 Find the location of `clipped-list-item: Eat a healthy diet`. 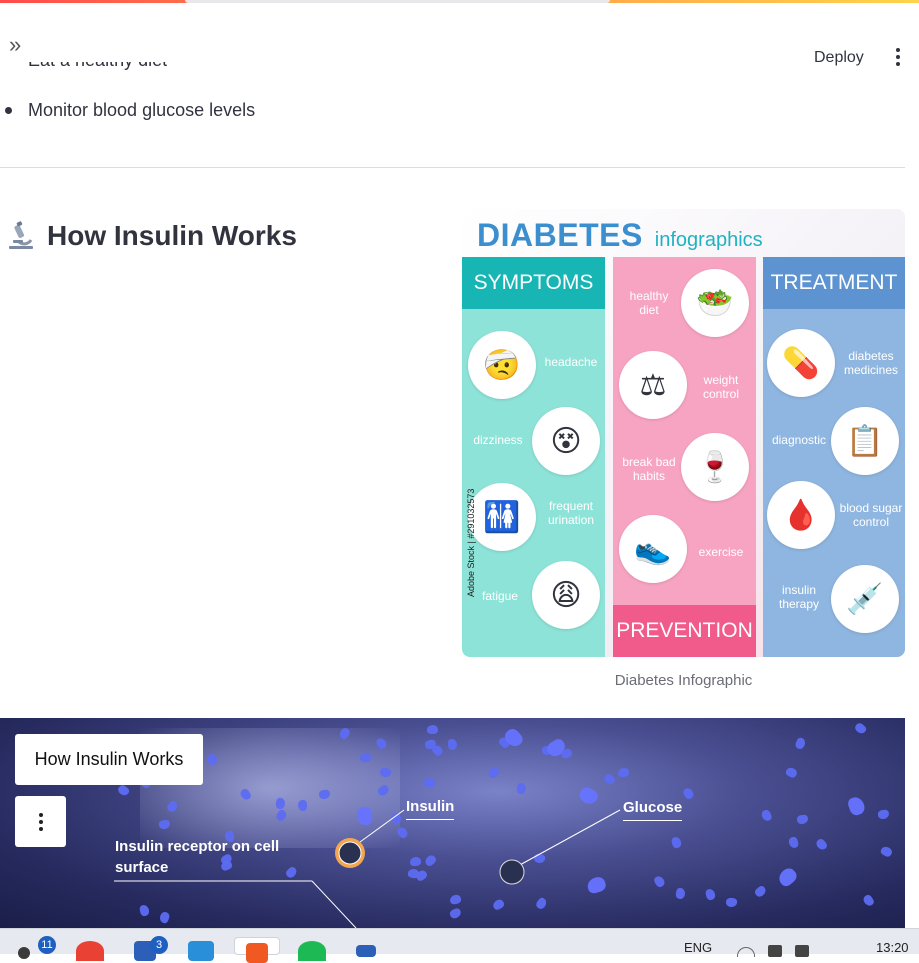

clipped-list-item: Eat a healthy diet is located at coordinates (97, 69).